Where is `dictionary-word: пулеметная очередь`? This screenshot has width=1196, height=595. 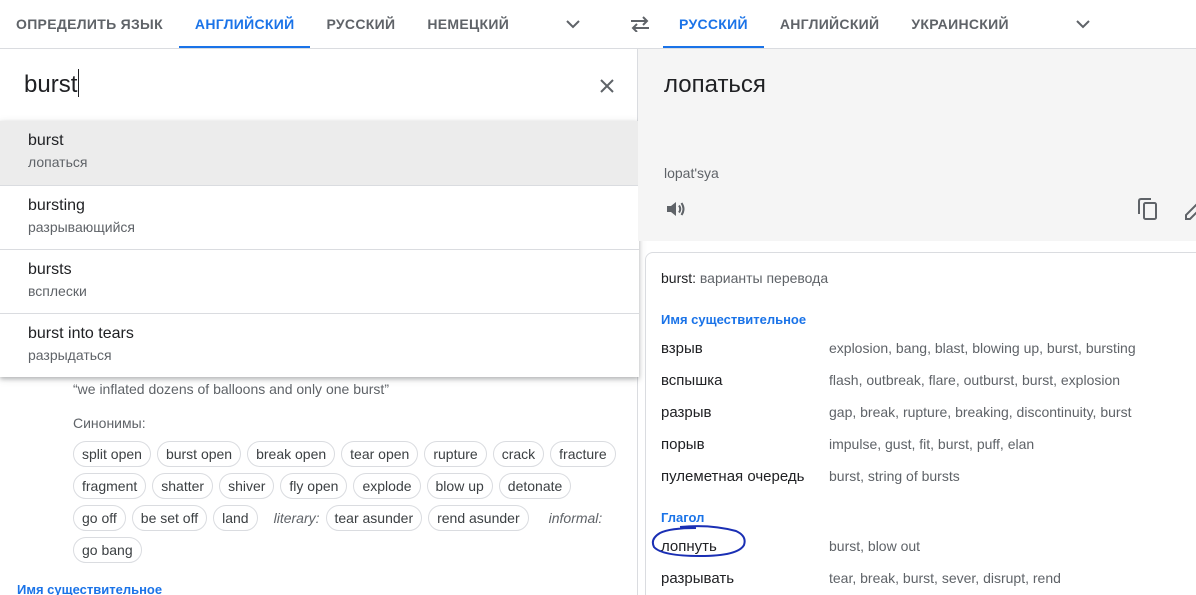 dictionary-word: пулеметная очередь is located at coordinates (733, 476).